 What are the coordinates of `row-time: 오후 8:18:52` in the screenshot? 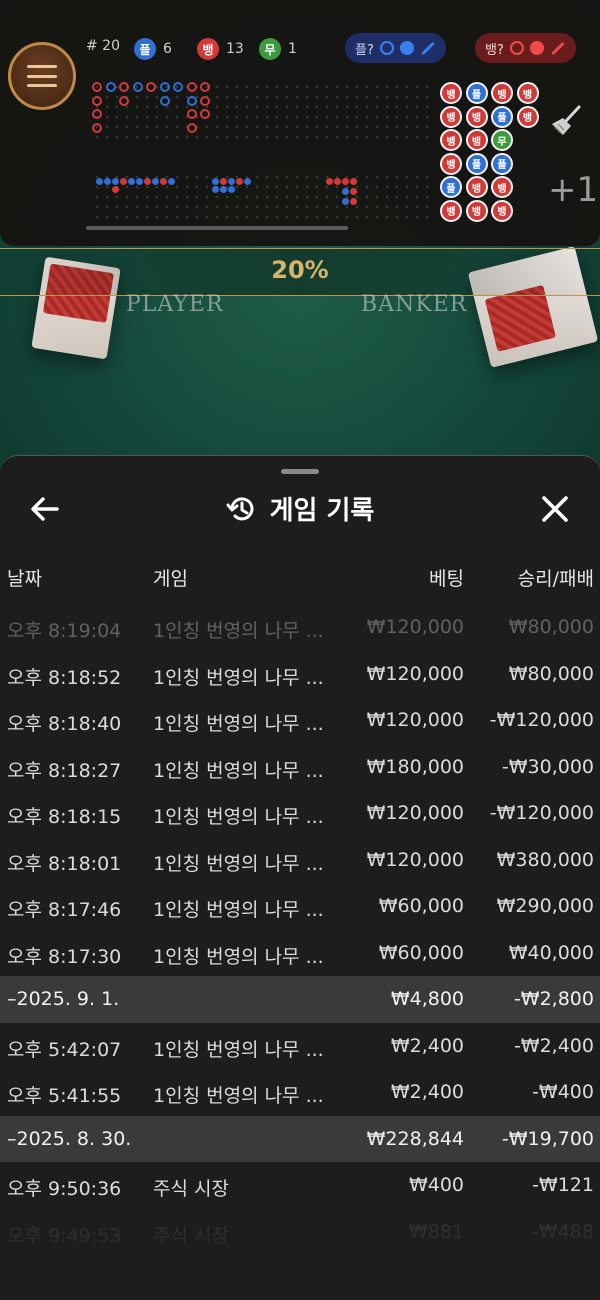 It's located at (64, 677).